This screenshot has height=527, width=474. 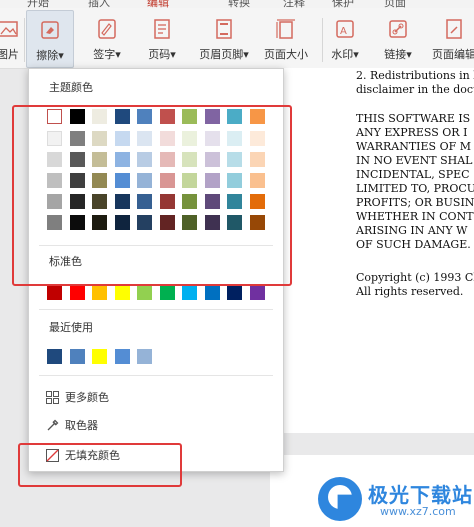 I want to click on doc-line: INCIDENTAL, SPEC, so click(x=413, y=174).